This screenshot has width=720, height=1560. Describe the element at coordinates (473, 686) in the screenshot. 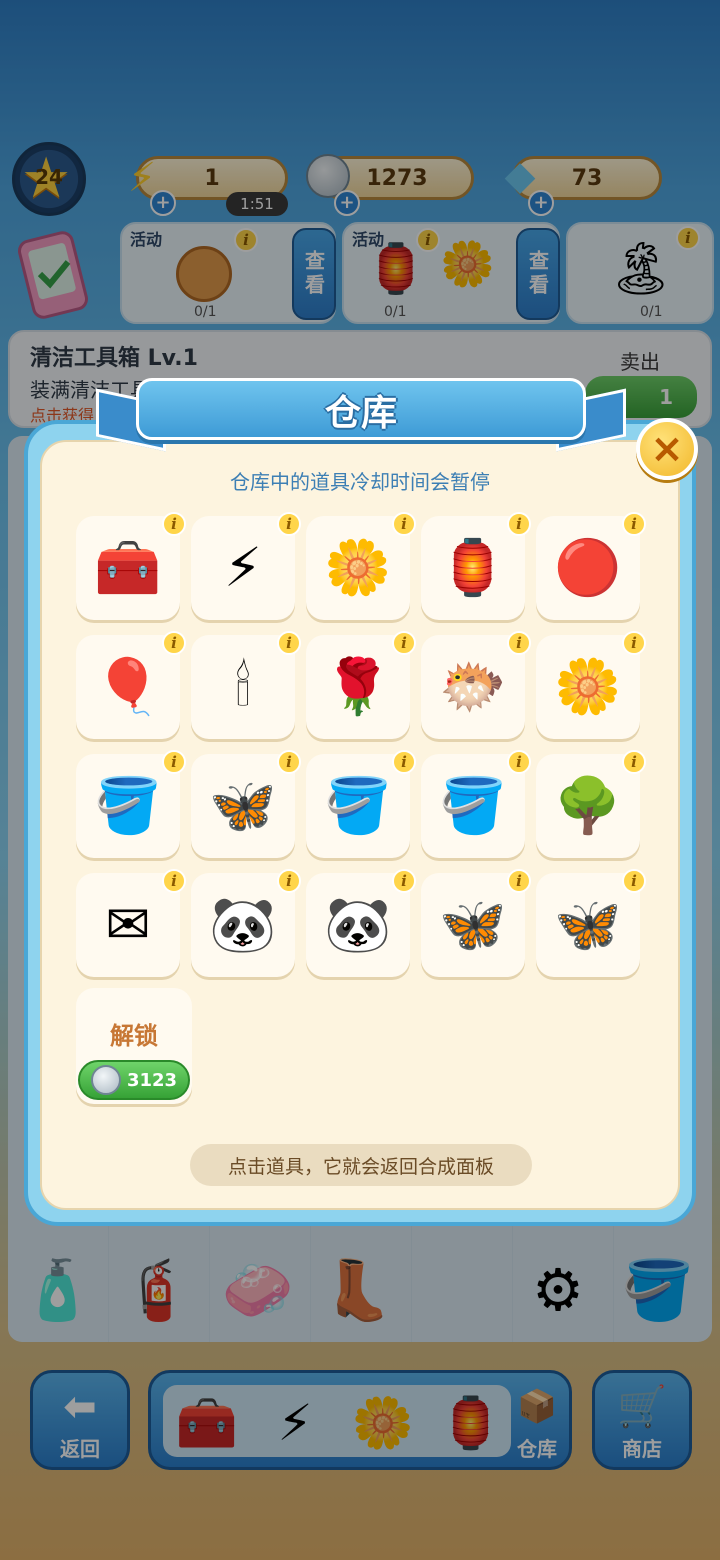

I see `pufferfish-icon: 🐡` at that location.